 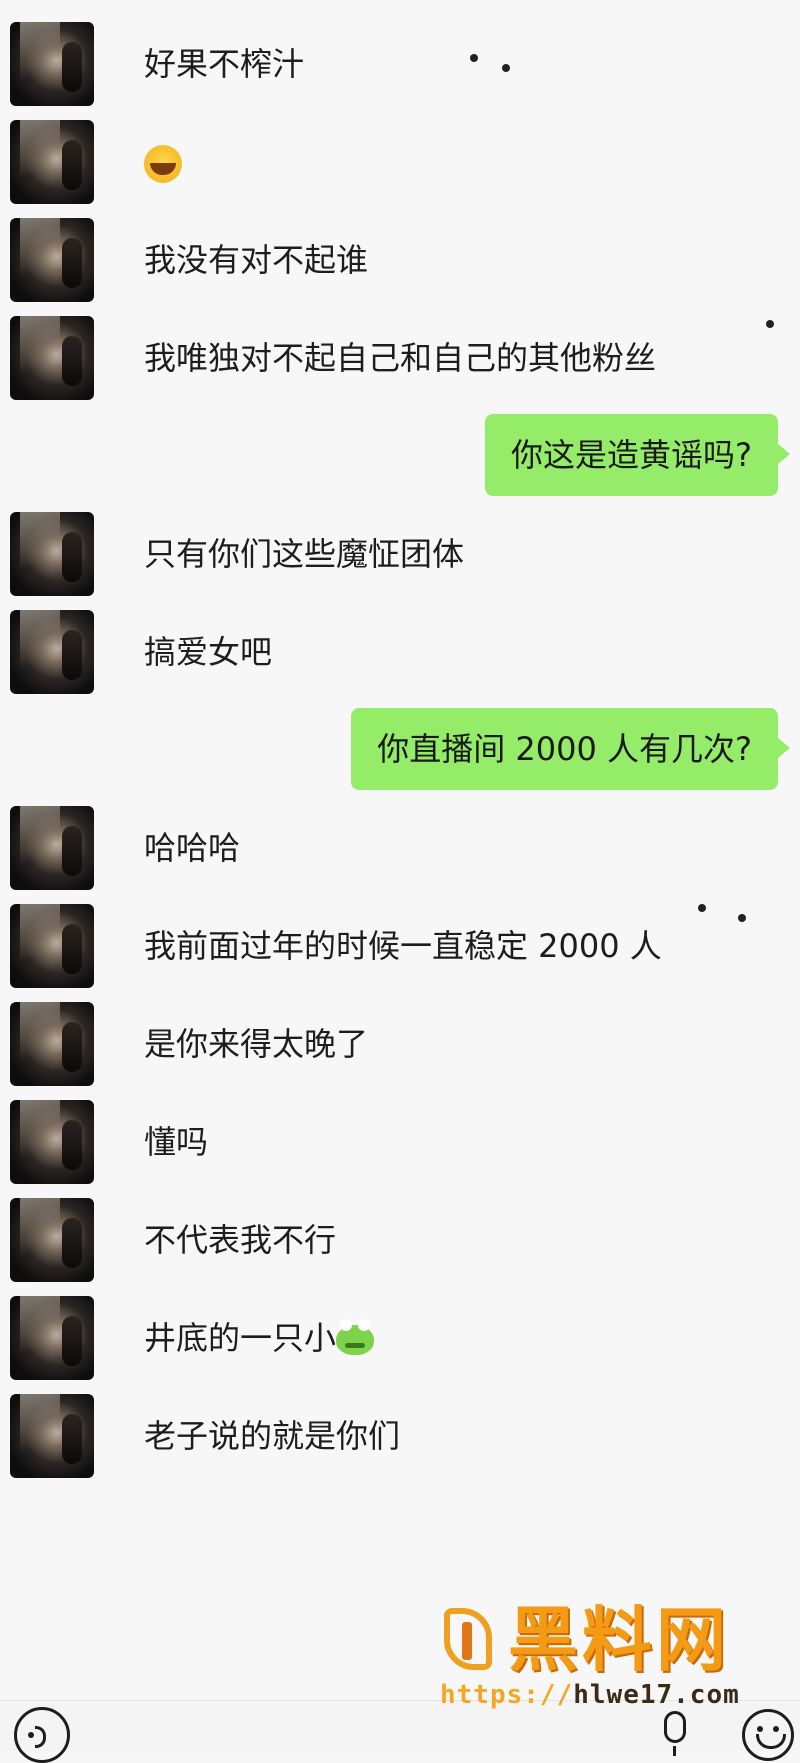 I want to click on message-text: 我唯独对不起自己和自己的其他粉丝, so click(x=400, y=358).